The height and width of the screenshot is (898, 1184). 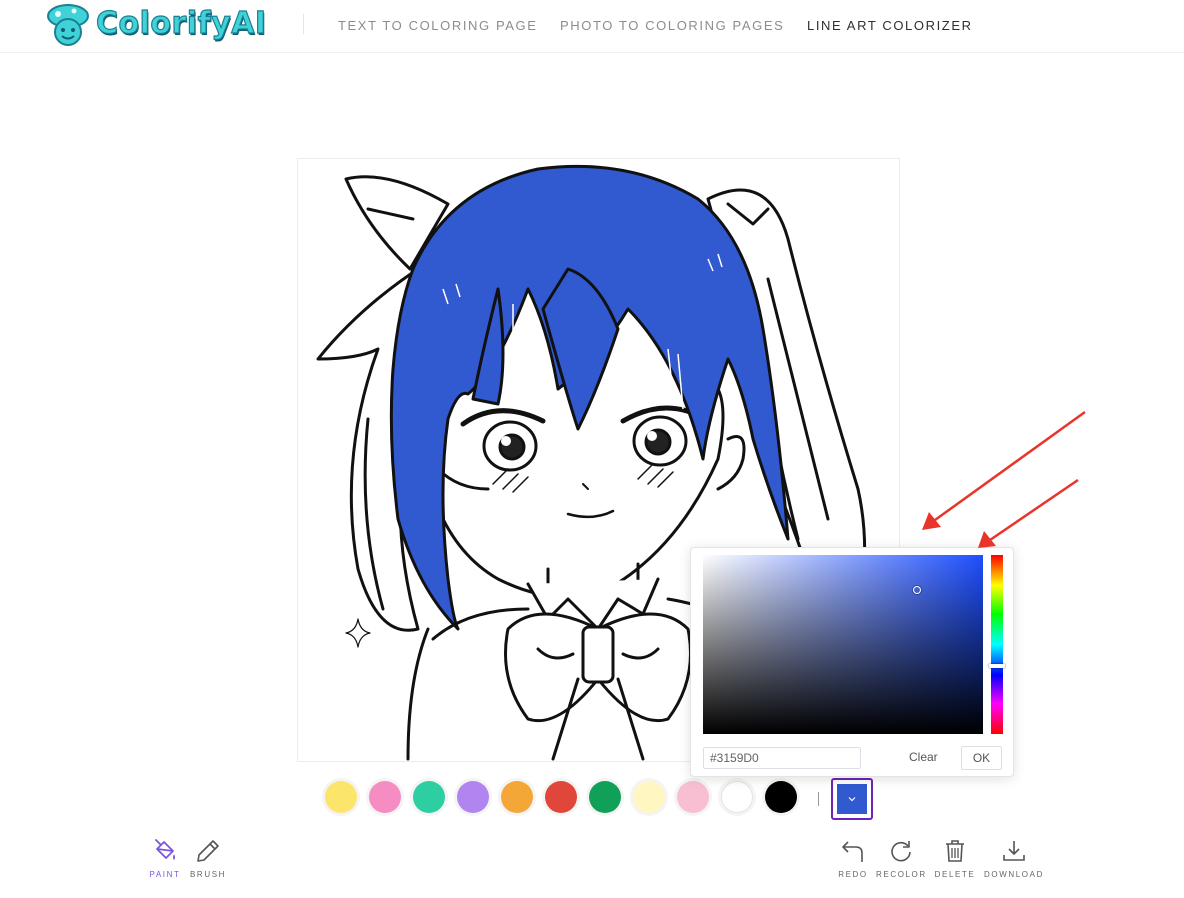 I want to click on tool-download: DOWNLOAD, so click(x=1014, y=858).